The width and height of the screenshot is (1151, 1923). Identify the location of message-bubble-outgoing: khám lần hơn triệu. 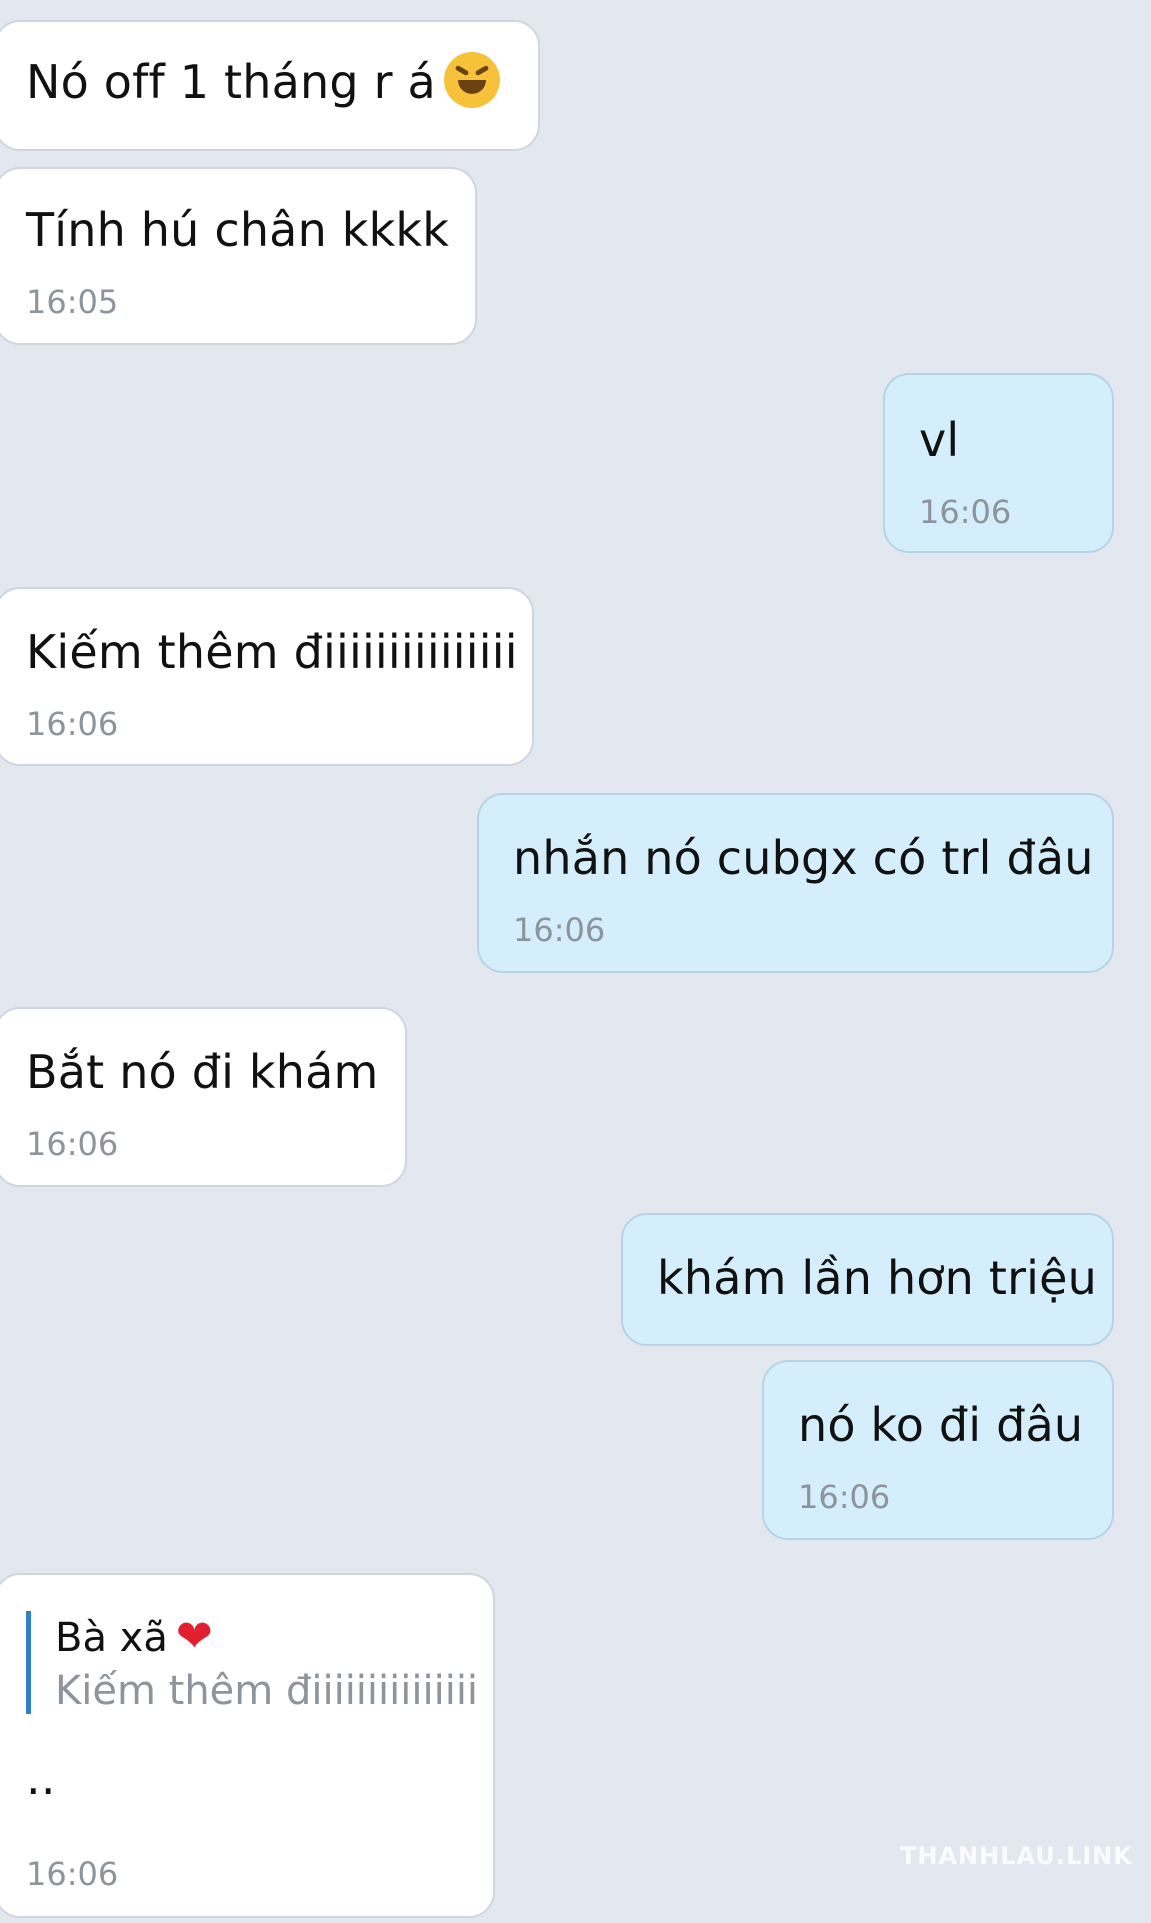
(867, 1279).